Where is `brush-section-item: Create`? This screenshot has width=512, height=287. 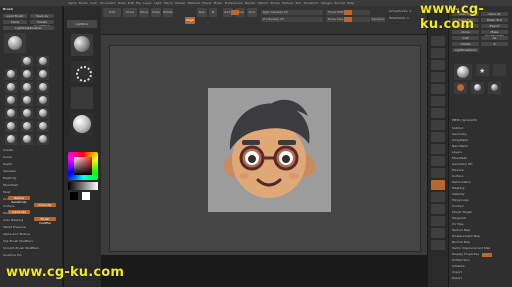
brush-section-item: Create is located at coordinates (8, 150).